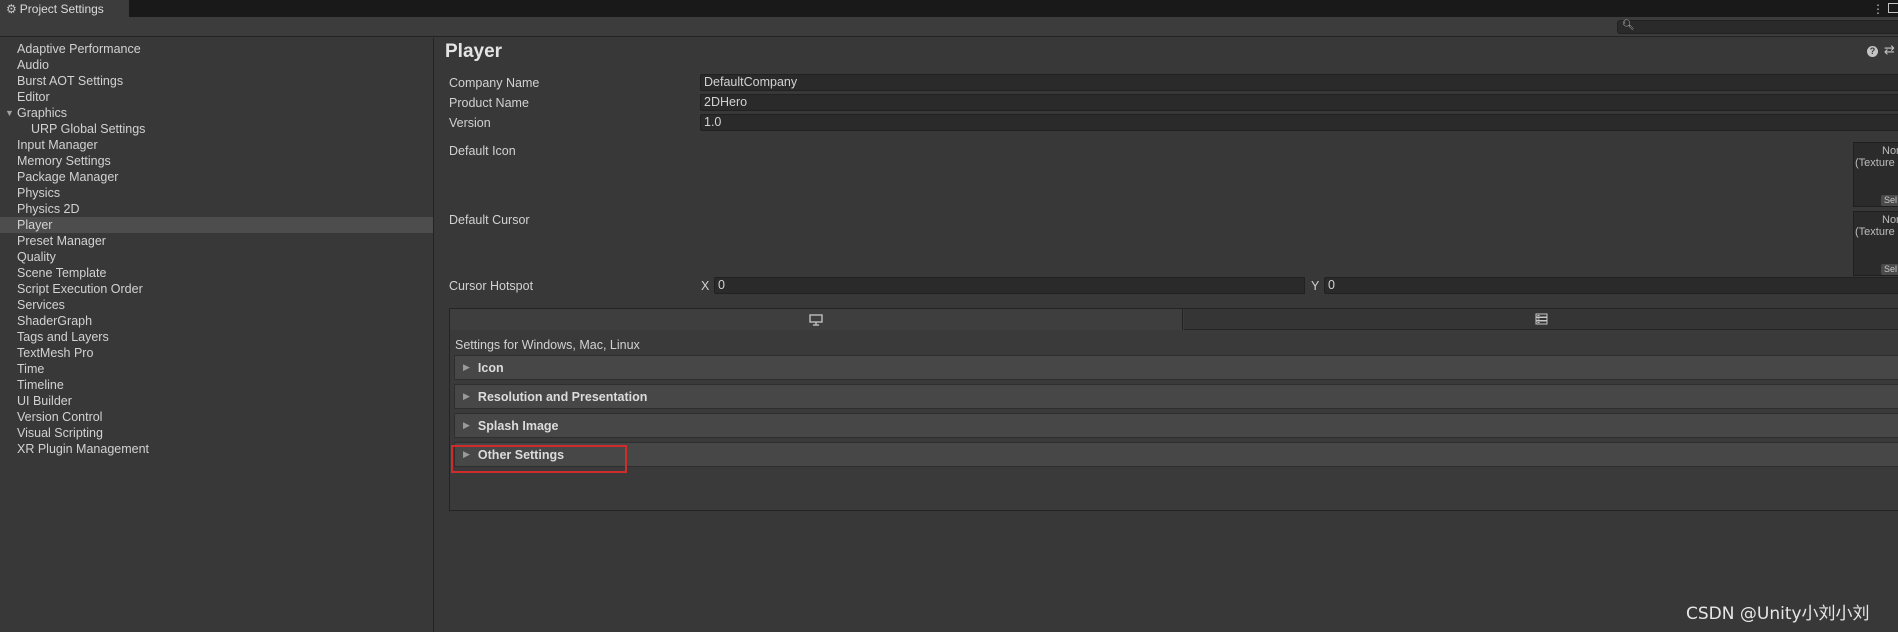  Describe the element at coordinates (48, 209) in the screenshot. I see `sidebar-item-label: Physics 2D` at that location.